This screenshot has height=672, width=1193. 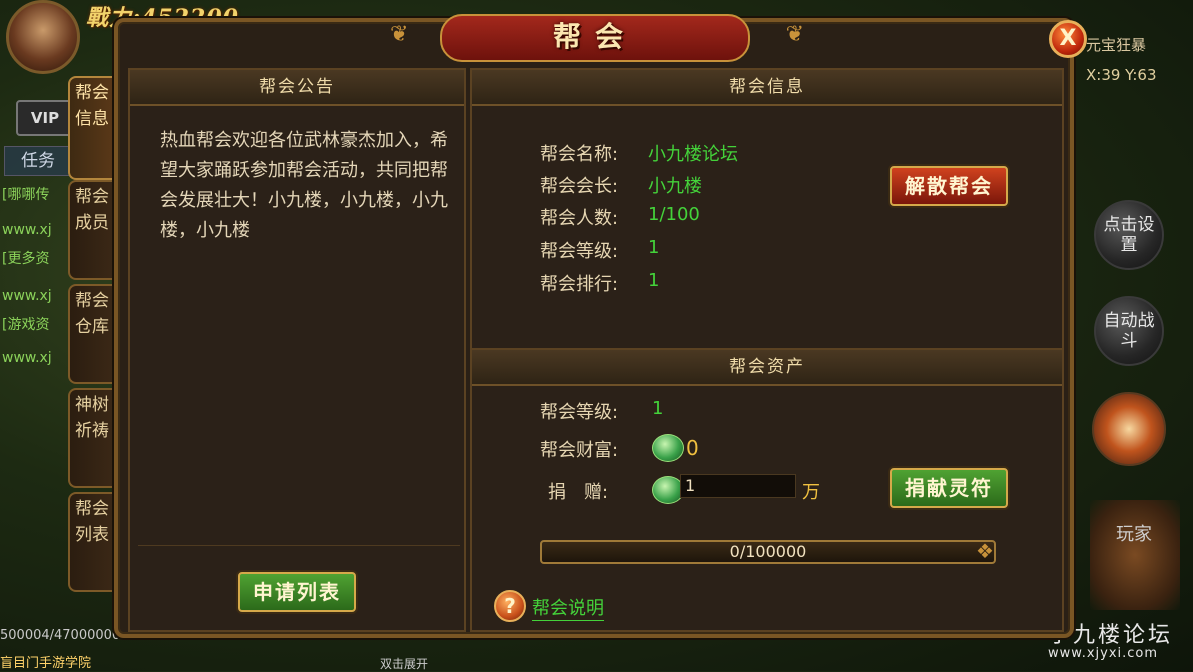 I want to click on guild-assets-header: 帮会资产, so click(x=767, y=368).